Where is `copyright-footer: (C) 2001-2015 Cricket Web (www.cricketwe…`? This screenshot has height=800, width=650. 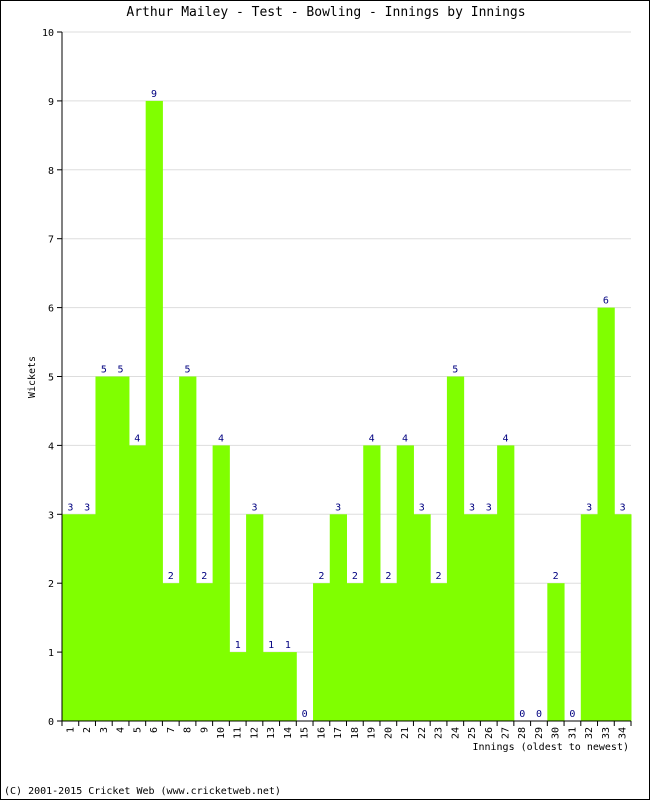 copyright-footer: (C) 2001-2015 Cricket Web (www.cricketwe… is located at coordinates (142, 791).